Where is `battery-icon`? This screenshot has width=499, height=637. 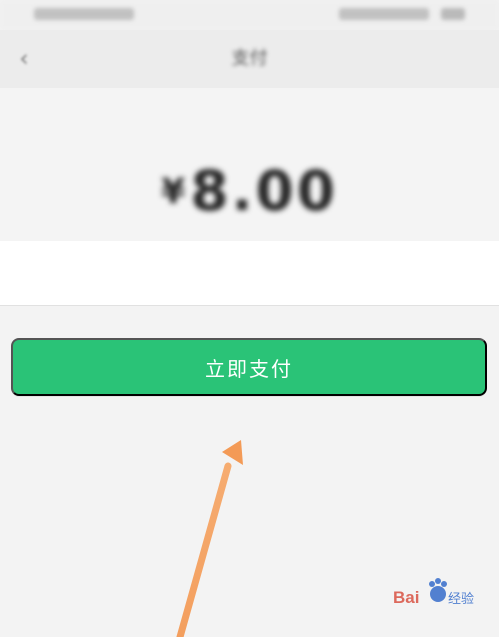 battery-icon is located at coordinates (453, 14).